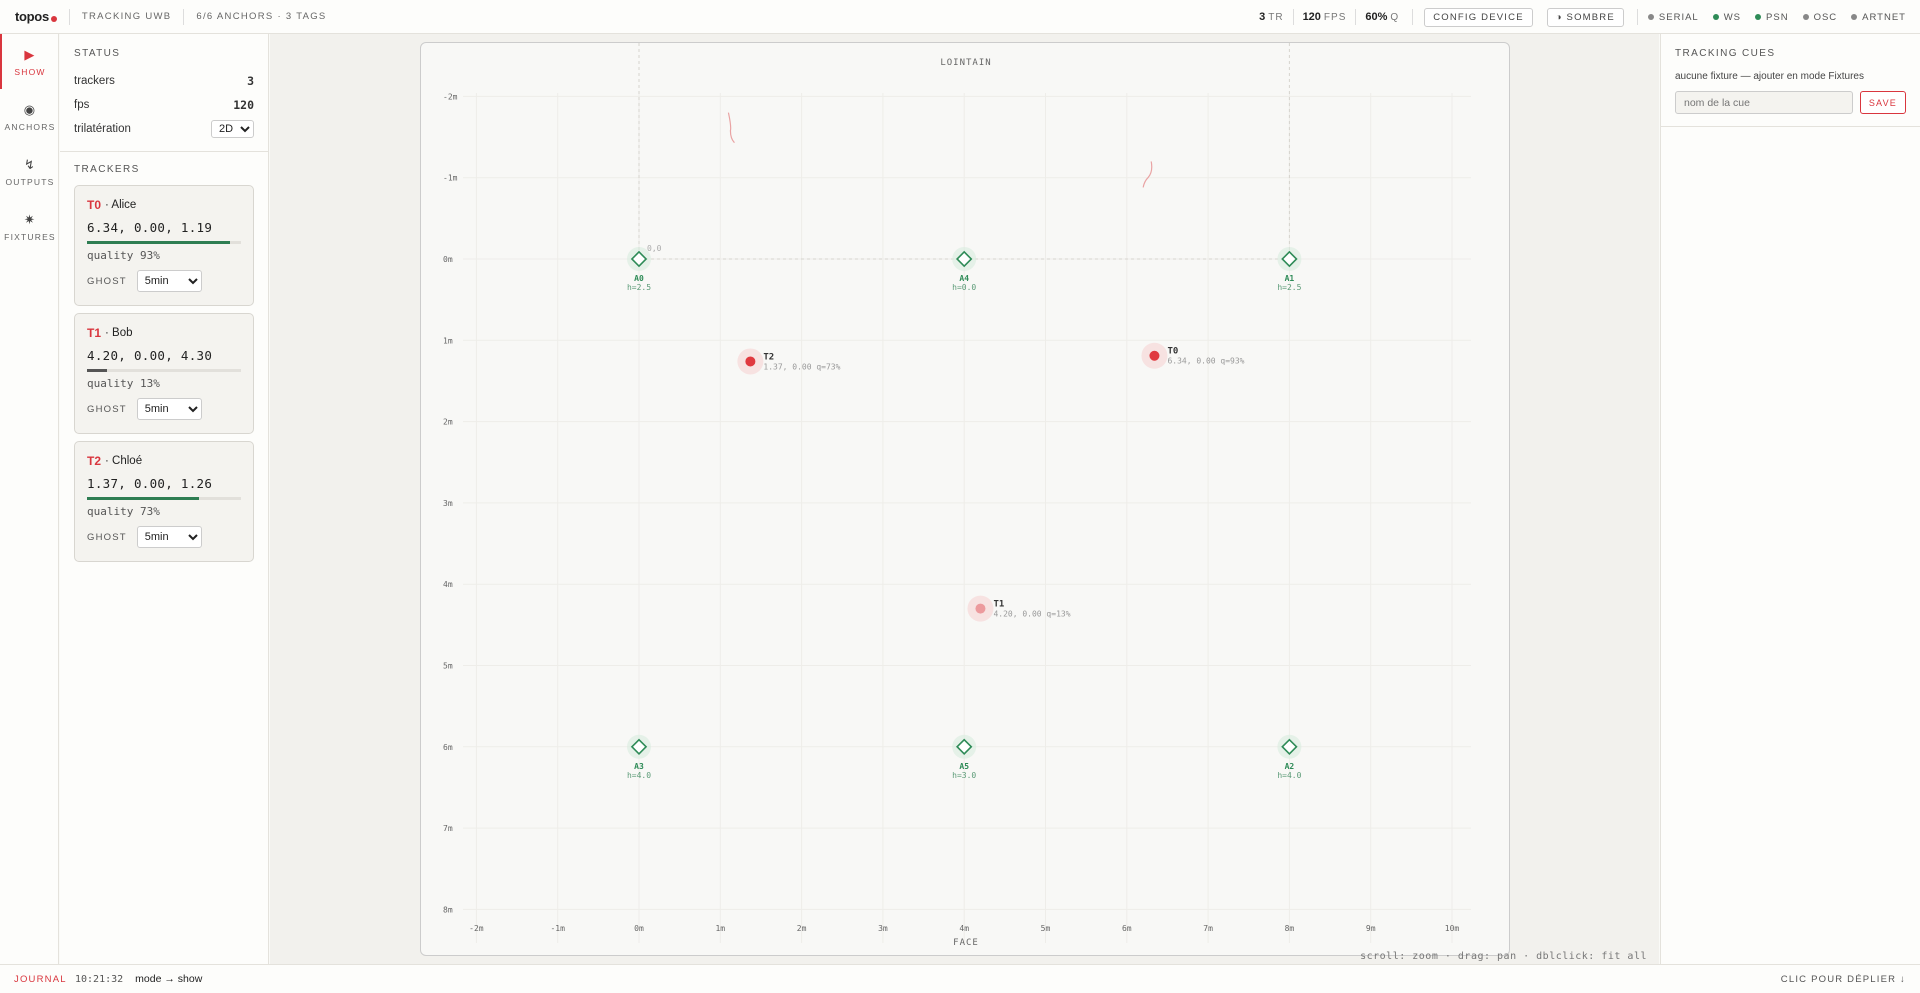 Image resolution: width=1920 pixels, height=993 pixels. What do you see at coordinates (164, 105) in the screenshot?
I see `status-fps-row: fps 120` at bounding box center [164, 105].